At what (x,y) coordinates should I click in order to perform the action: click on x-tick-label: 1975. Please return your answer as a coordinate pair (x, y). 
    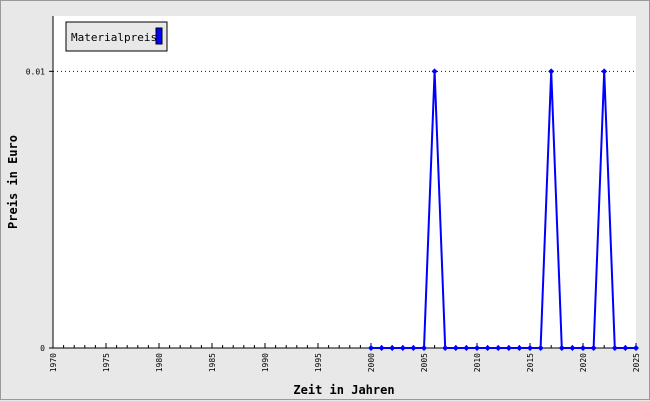
    Looking at the image, I should click on (106, 362).